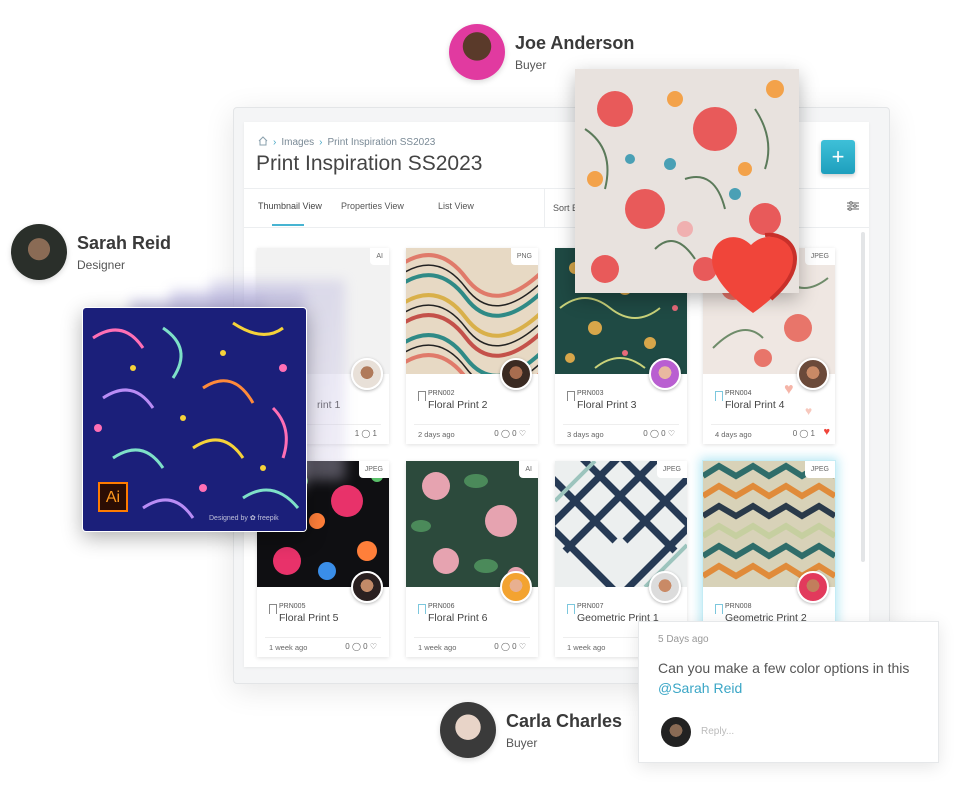 This screenshot has width=961, height=806. What do you see at coordinates (309, 618) in the screenshot?
I see `print-title: Floral Print 5` at bounding box center [309, 618].